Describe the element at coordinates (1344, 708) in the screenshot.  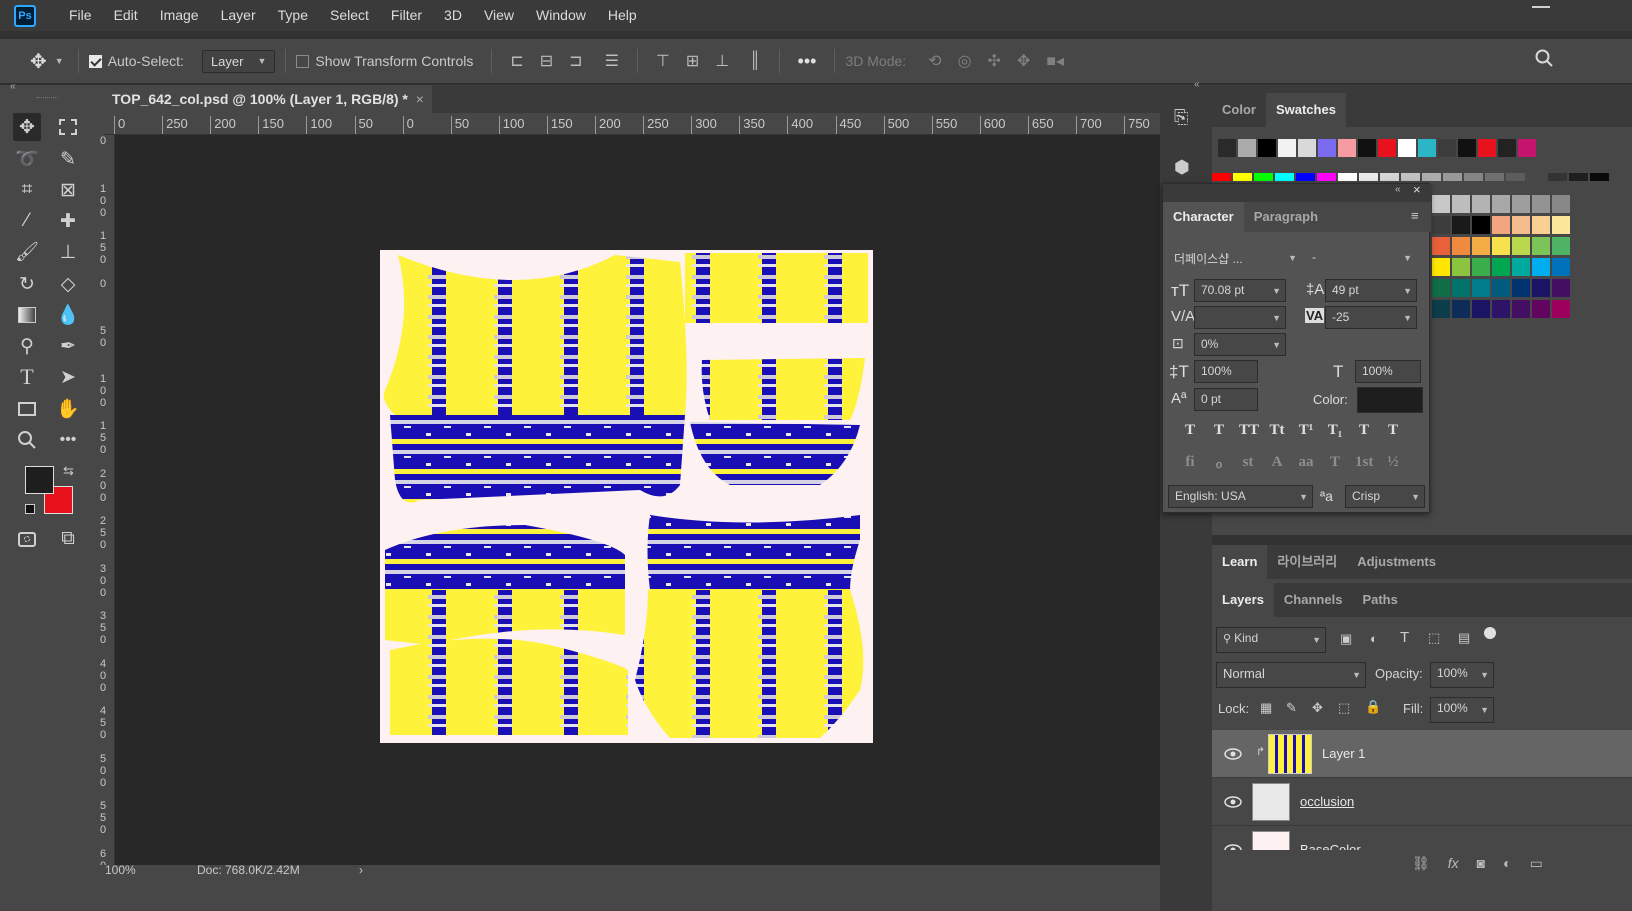
I see `lock-artboard-icon: ⬚` at that location.